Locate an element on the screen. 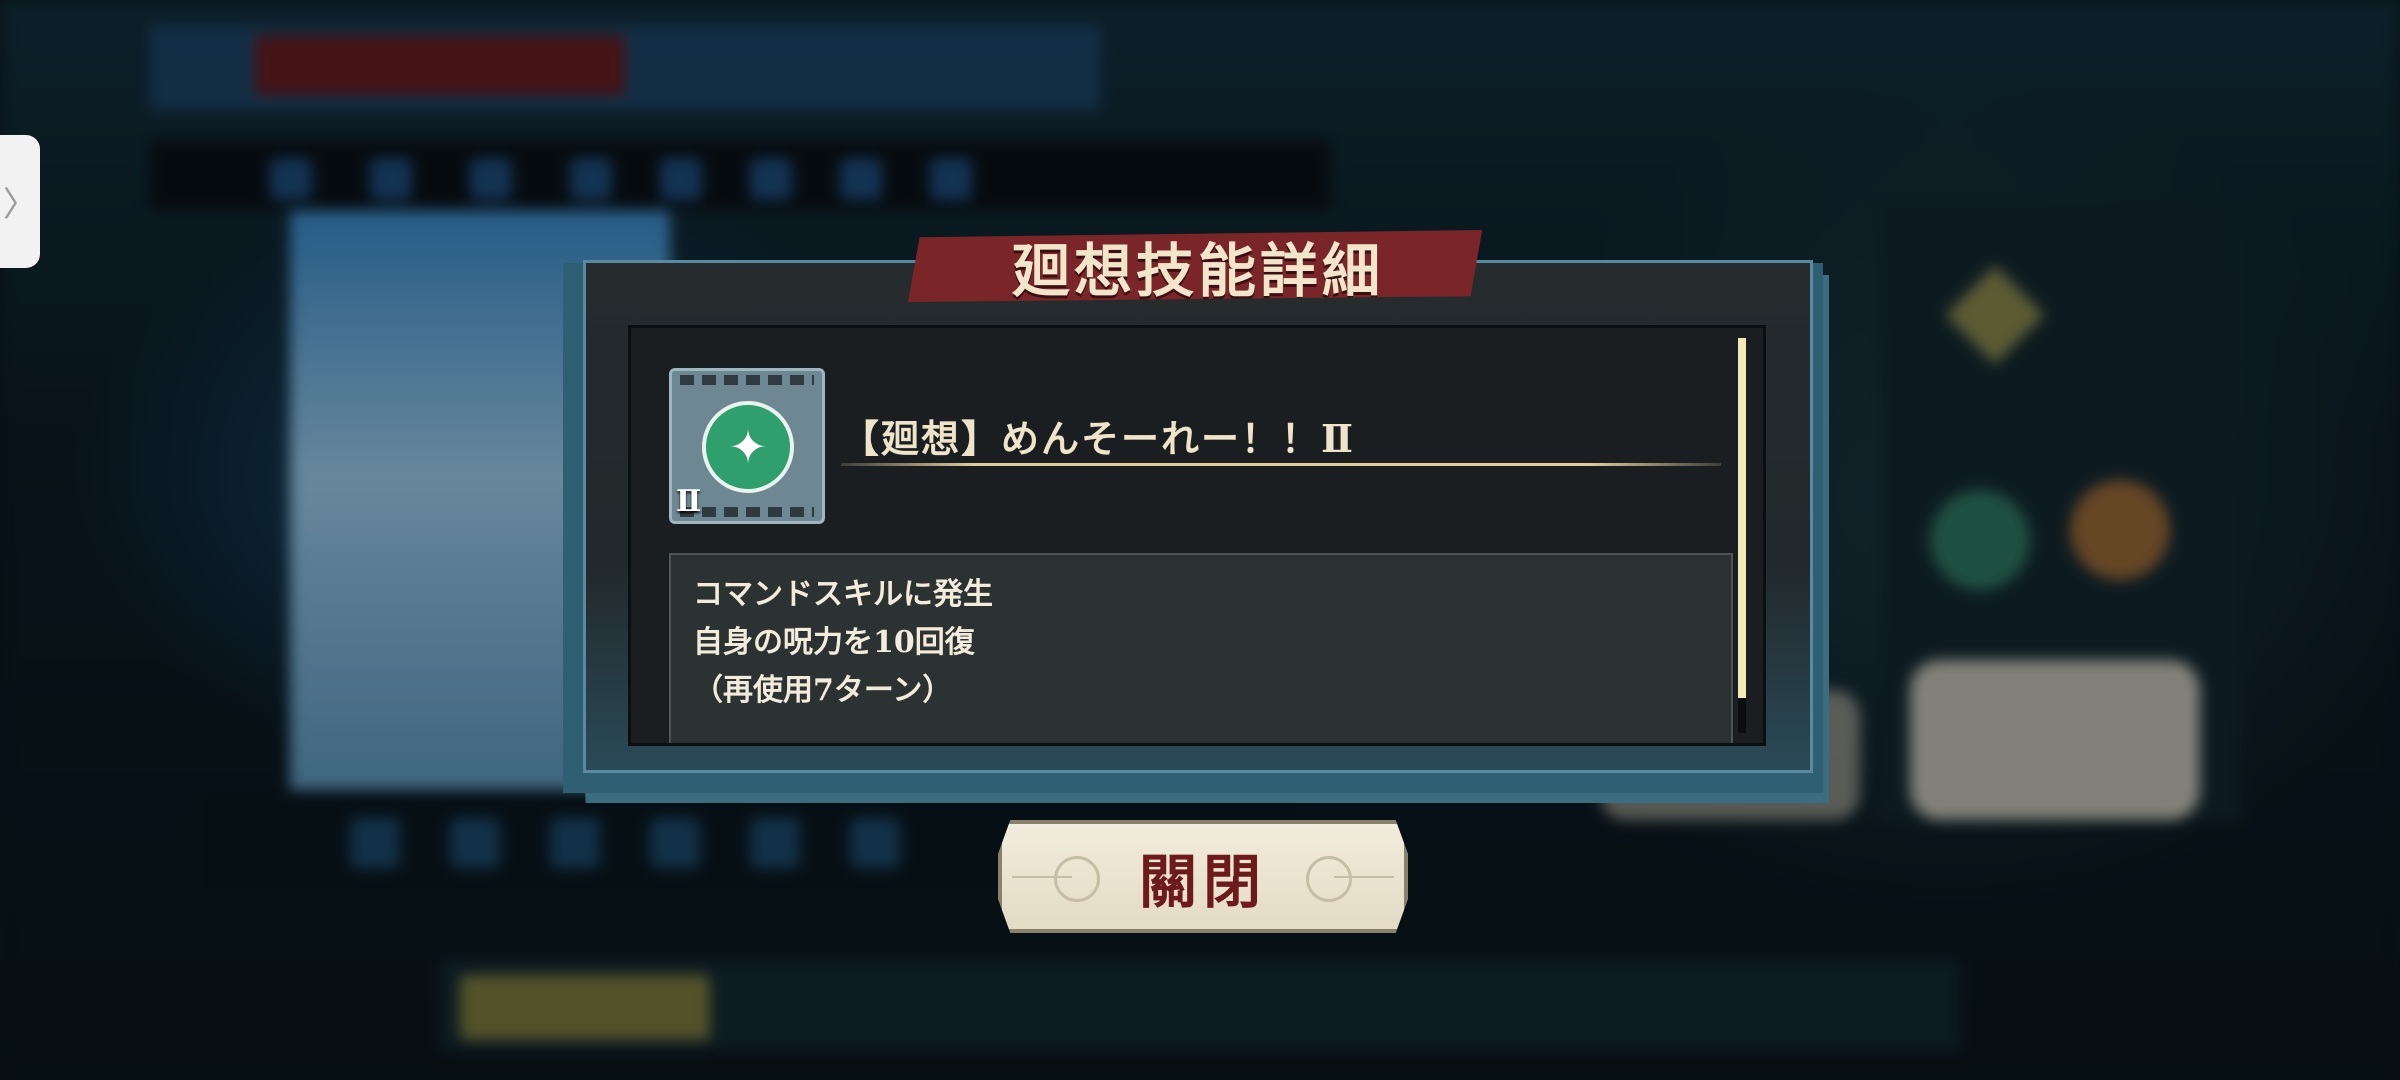  button-ornament-line is located at coordinates (1364, 877).